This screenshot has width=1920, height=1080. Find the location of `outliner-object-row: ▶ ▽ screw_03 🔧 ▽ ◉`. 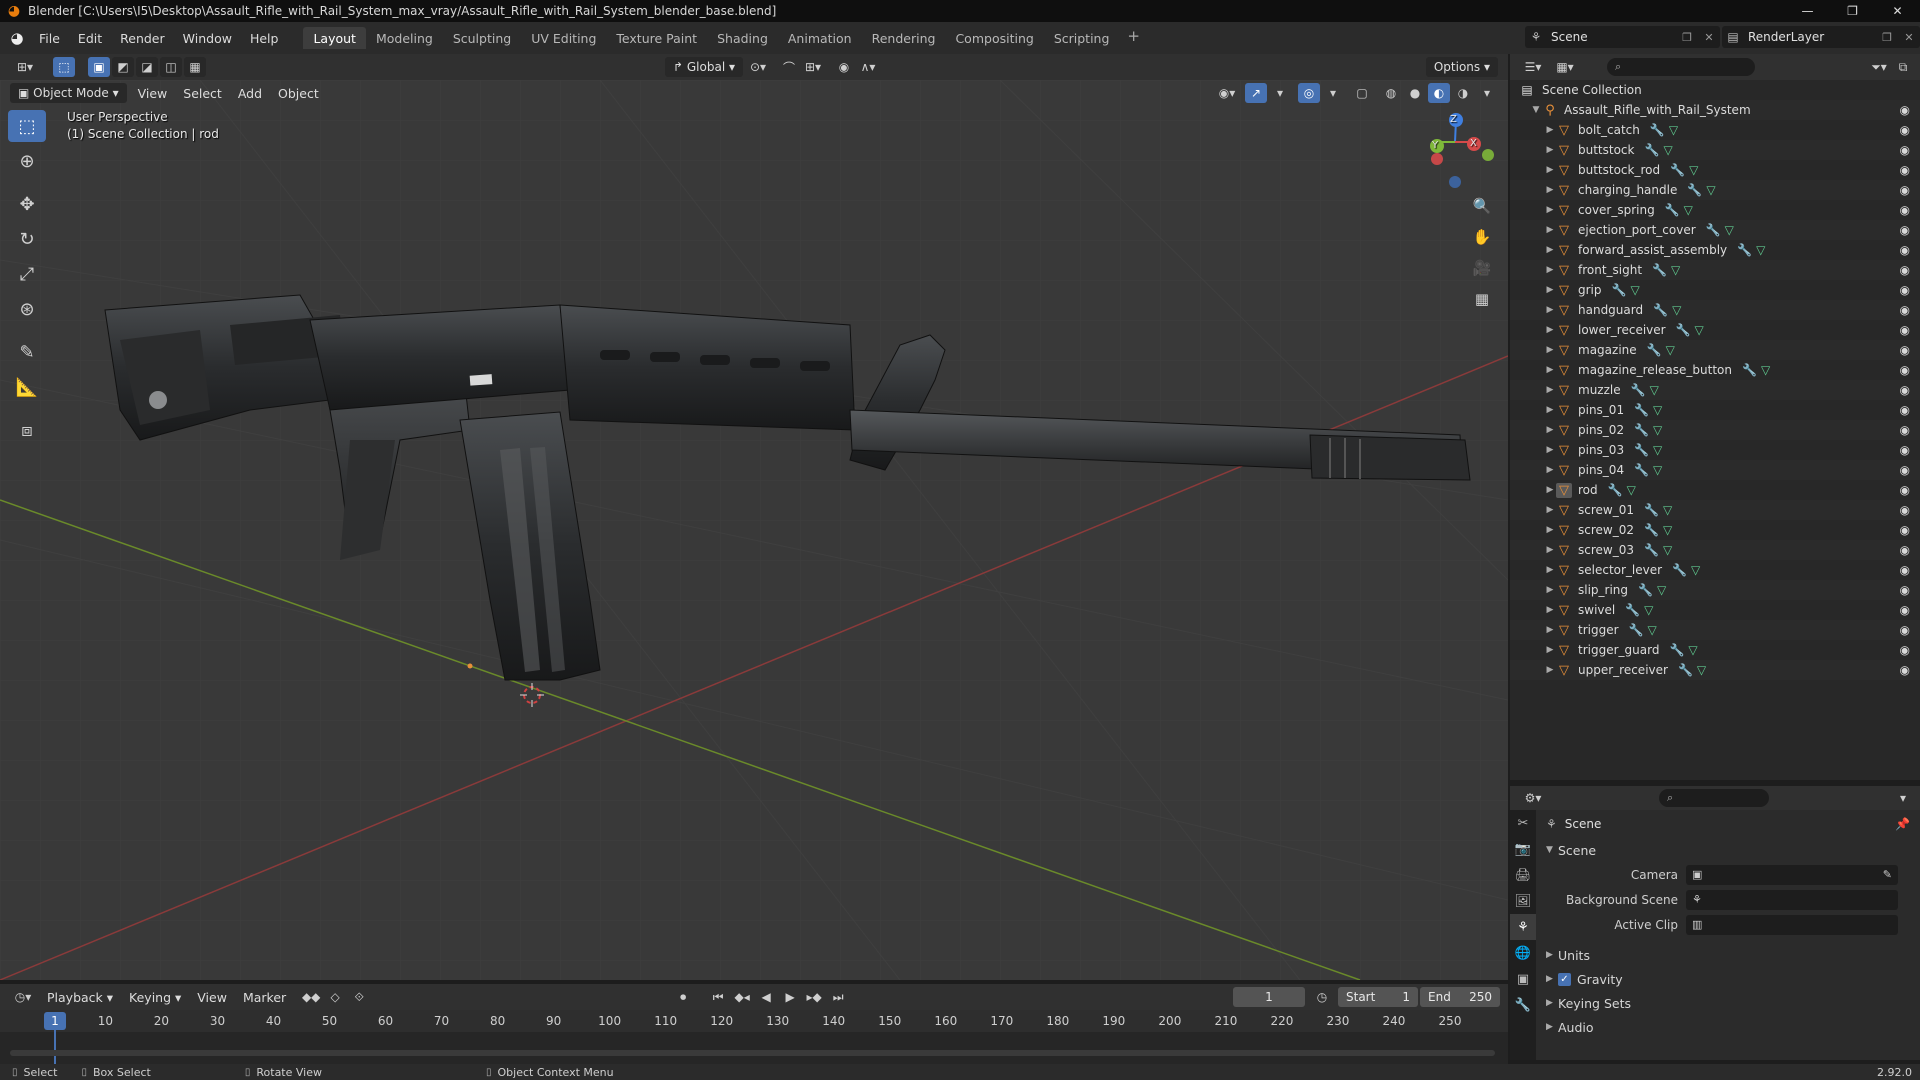

outliner-object-row: ▶ ▽ screw_03 🔧 ▽ ◉ is located at coordinates (1715, 550).